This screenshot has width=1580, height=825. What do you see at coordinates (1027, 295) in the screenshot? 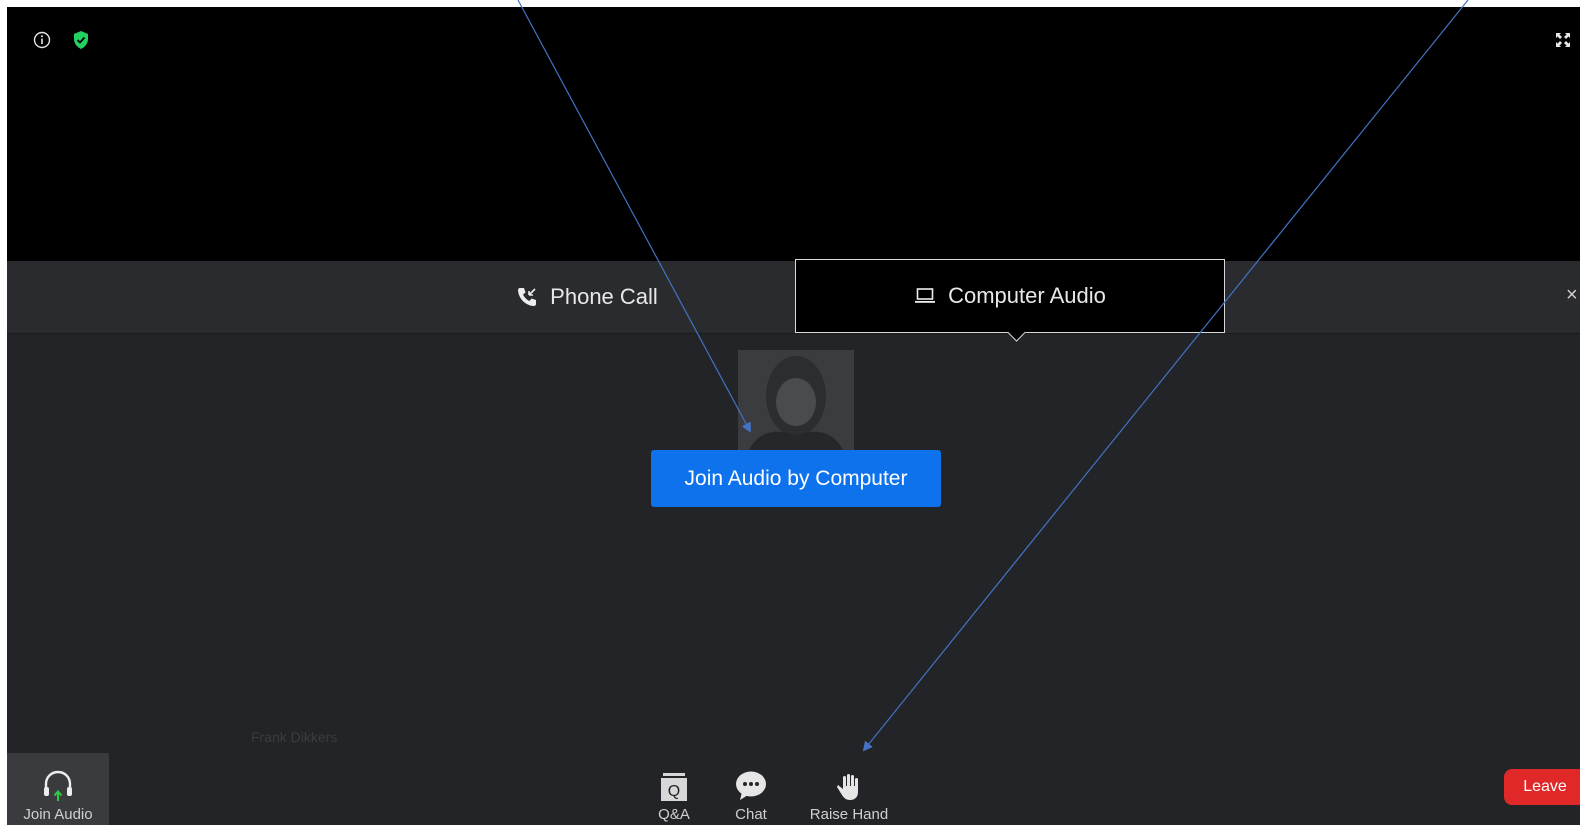
I see `tab-computer-audio-label: Computer Audio` at bounding box center [1027, 295].